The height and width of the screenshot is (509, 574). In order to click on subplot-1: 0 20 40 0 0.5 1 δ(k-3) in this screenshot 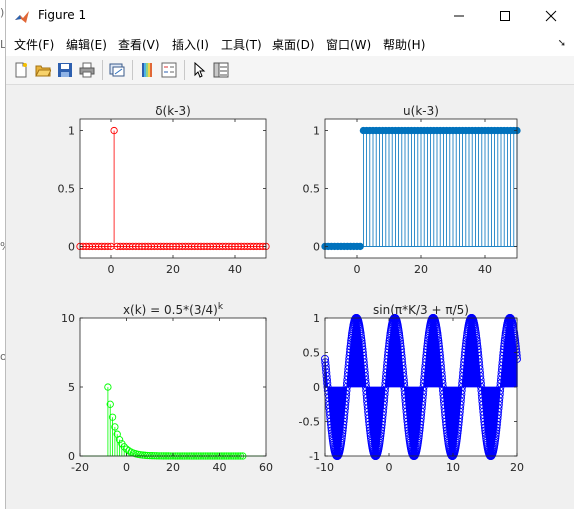, I will do `click(164, 190)`.